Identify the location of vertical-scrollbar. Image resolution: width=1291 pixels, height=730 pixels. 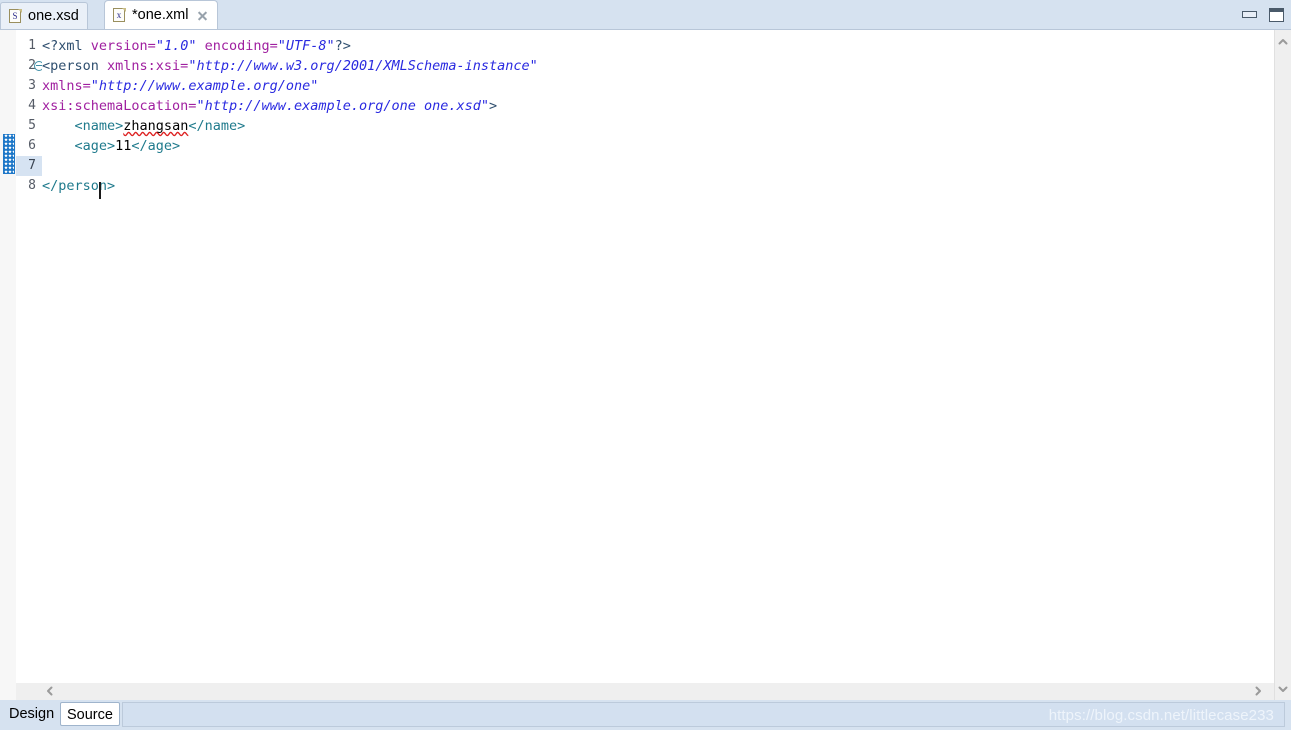
(1282, 365).